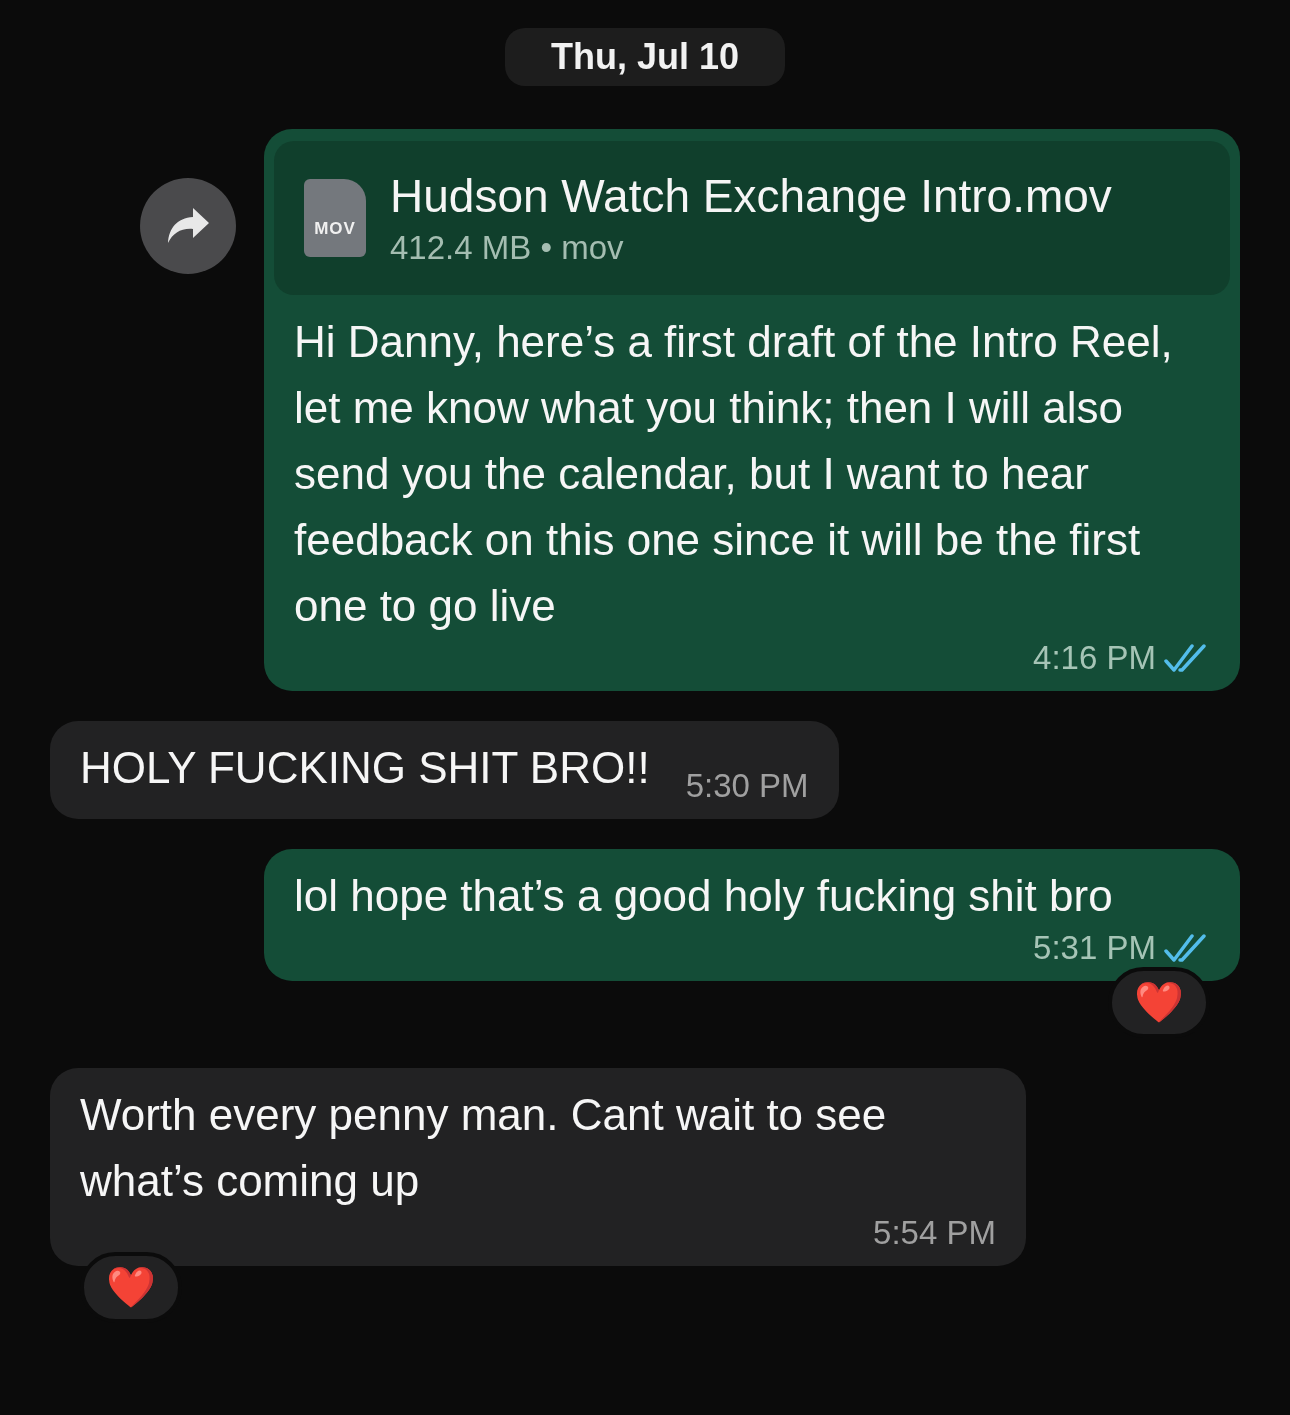  I want to click on message-text: lol hope that’s a good holy fucking shit bro, so click(703, 896).